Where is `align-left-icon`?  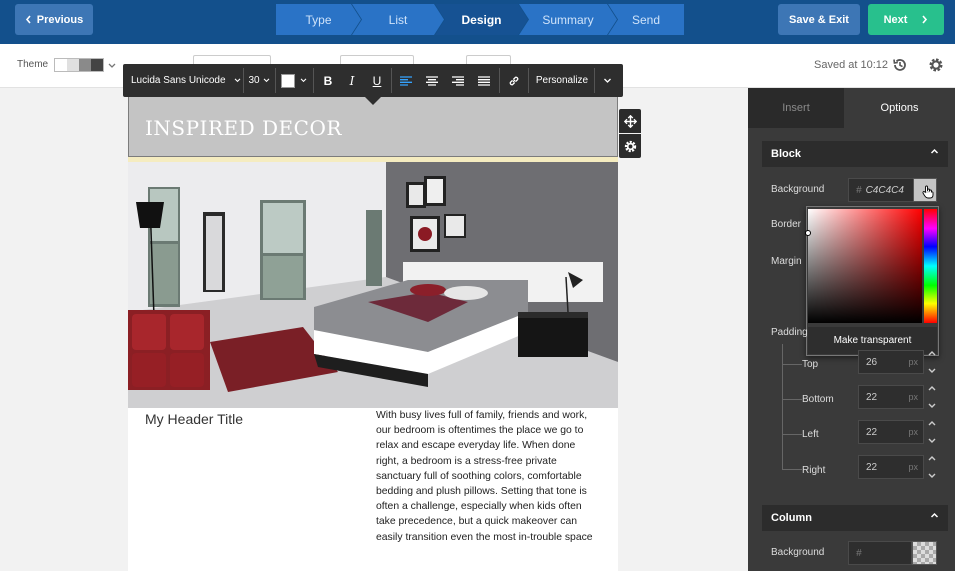
align-left-icon is located at coordinates (406, 80).